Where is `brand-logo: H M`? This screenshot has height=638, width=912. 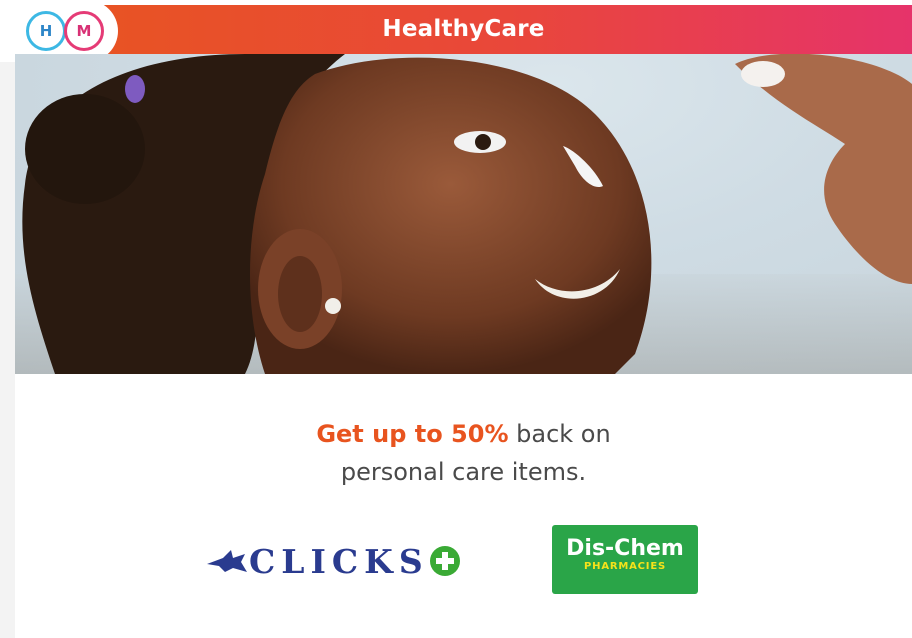
brand-logo: H M is located at coordinates (59, 31).